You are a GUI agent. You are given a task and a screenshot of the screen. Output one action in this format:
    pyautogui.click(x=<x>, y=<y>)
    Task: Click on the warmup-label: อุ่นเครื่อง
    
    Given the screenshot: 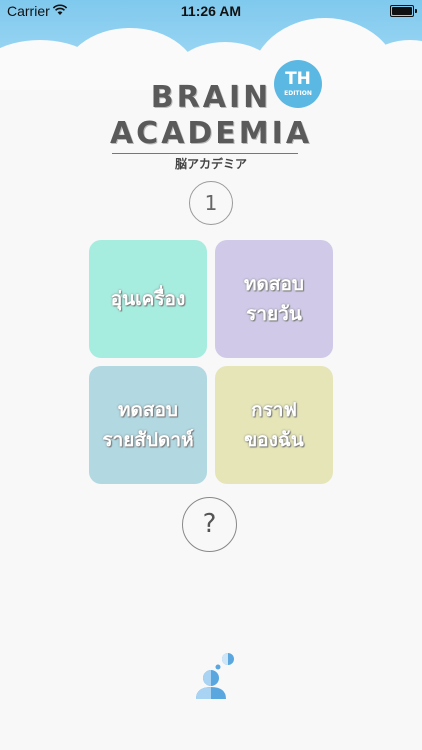 What is the action you would take?
    pyautogui.click(x=148, y=299)
    